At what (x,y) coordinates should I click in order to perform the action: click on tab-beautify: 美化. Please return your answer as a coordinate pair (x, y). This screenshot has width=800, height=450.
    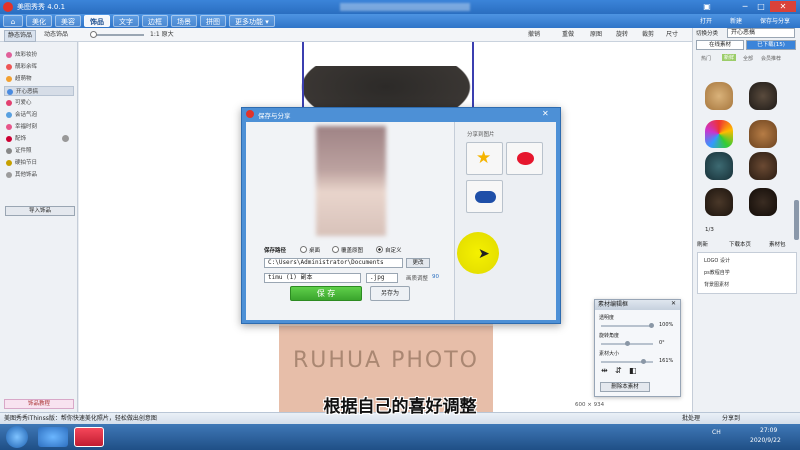
    Looking at the image, I should click on (39, 21).